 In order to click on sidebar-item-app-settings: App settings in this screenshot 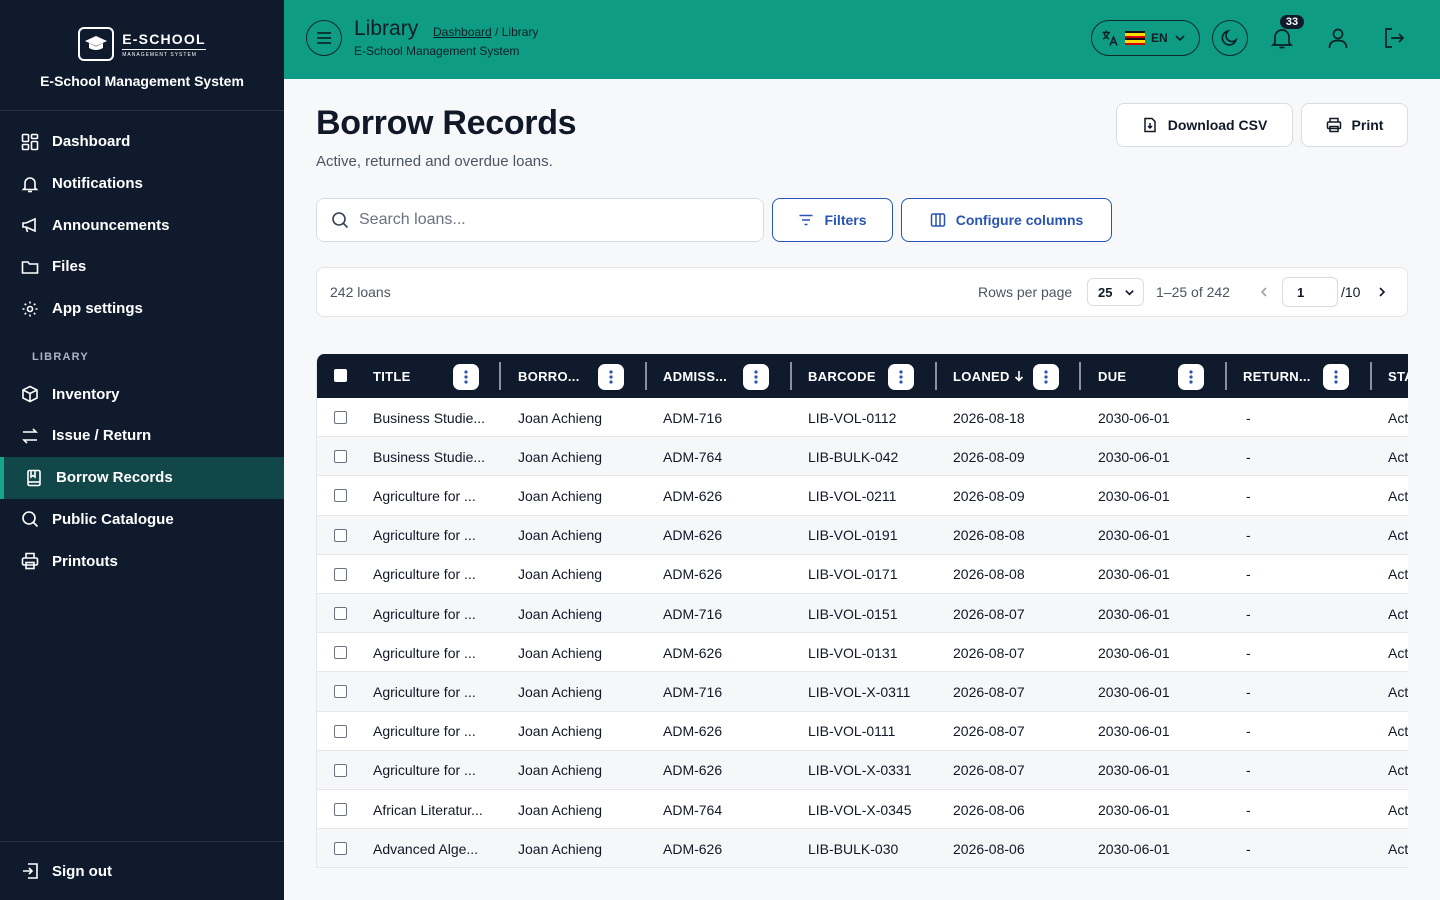, I will do `click(142, 309)`.